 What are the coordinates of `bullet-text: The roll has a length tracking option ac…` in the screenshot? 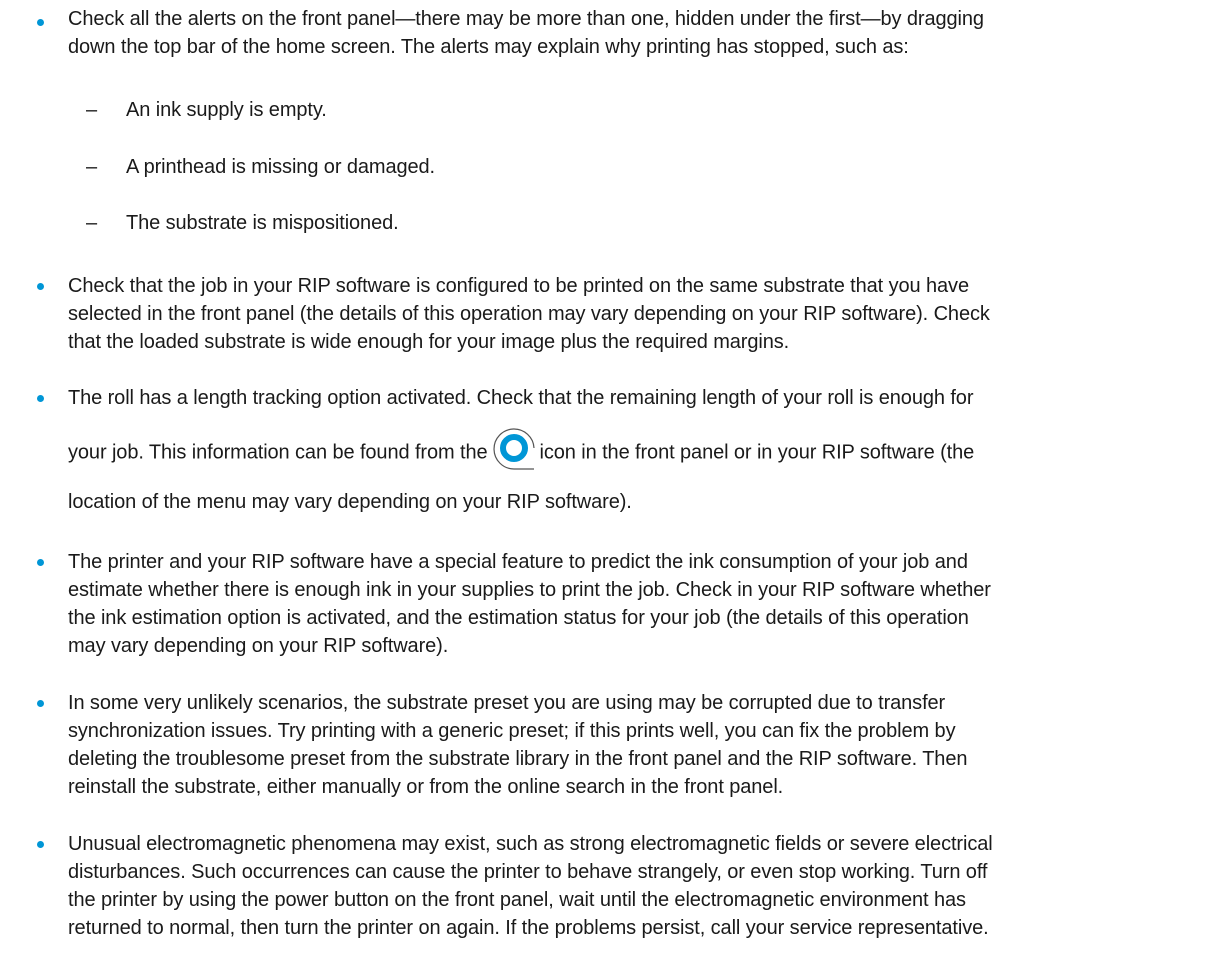 It's located at (633, 450).